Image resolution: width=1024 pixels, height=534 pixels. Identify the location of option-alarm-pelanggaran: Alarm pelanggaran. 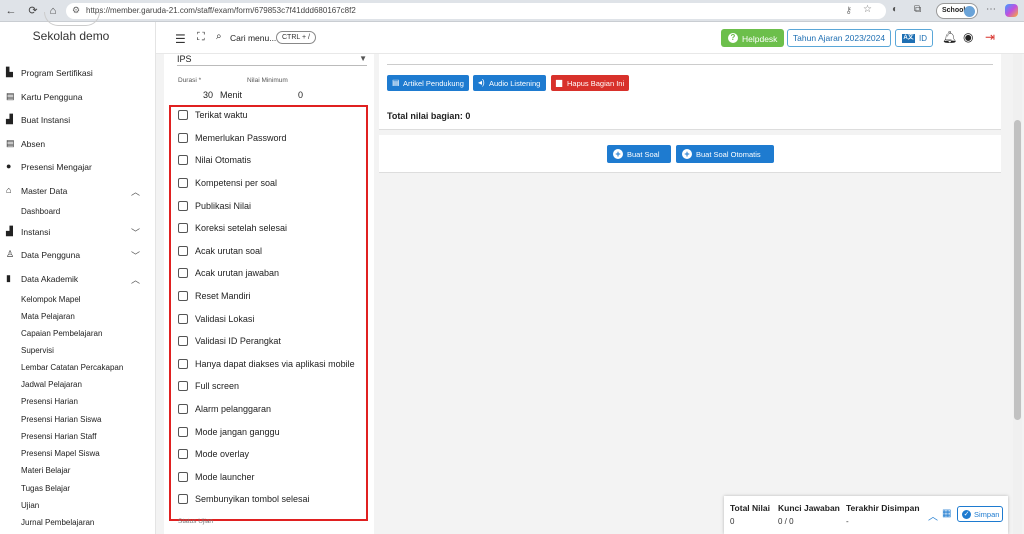
(270, 409).